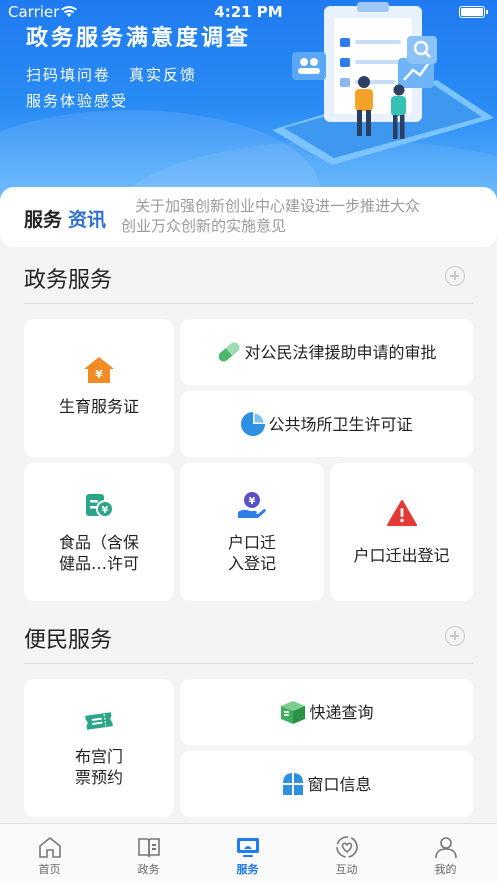  Describe the element at coordinates (293, 784) in the screenshot. I see `window-icon` at that location.